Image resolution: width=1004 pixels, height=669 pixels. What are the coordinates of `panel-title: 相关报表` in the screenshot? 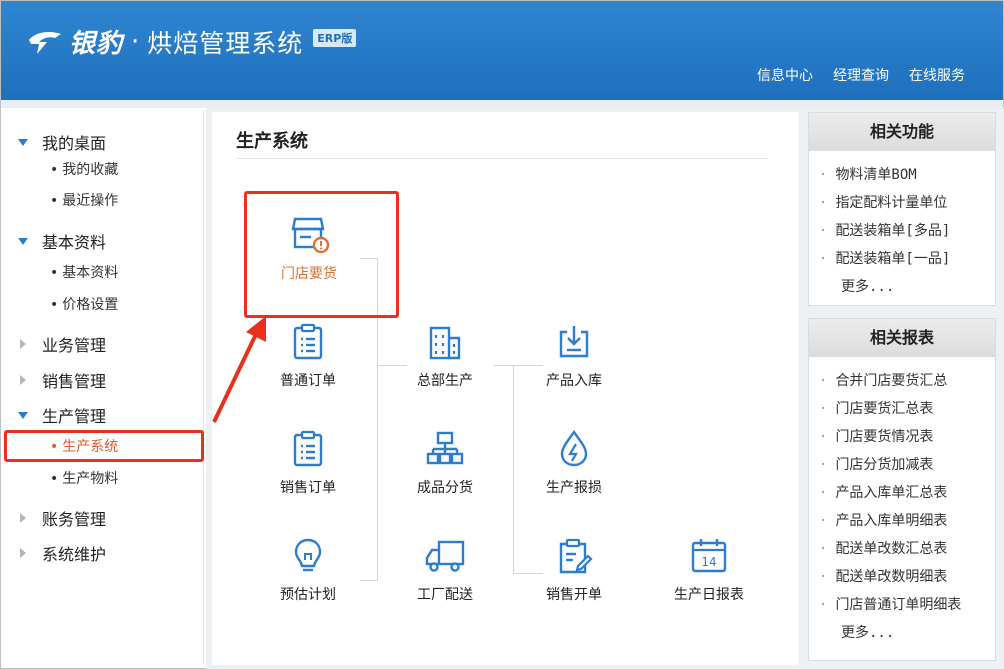 It's located at (902, 338).